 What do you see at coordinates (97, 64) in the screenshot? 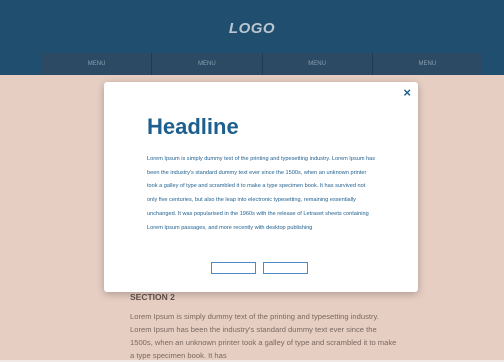
I see `nav-item-menu-1: MENU` at bounding box center [97, 64].